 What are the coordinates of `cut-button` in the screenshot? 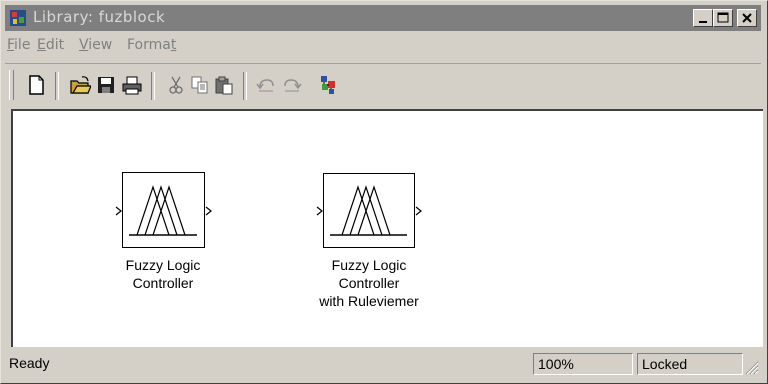 It's located at (176, 85).